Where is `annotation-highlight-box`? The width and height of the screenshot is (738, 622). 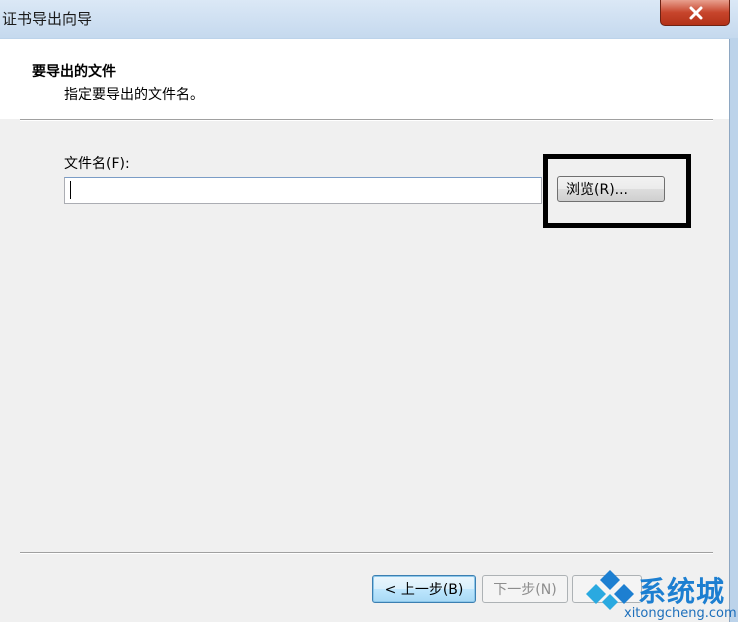 annotation-highlight-box is located at coordinates (617, 191).